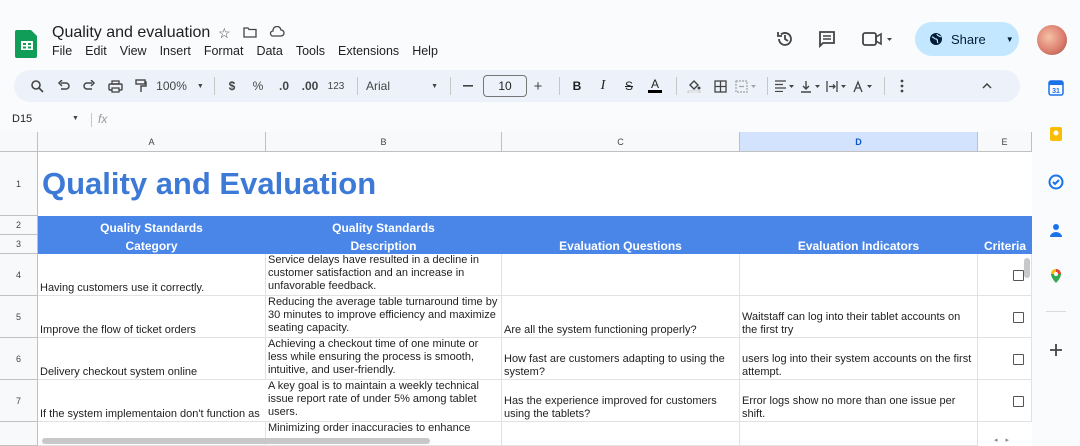  What do you see at coordinates (720, 86) in the screenshot?
I see `borders-icon` at bounding box center [720, 86].